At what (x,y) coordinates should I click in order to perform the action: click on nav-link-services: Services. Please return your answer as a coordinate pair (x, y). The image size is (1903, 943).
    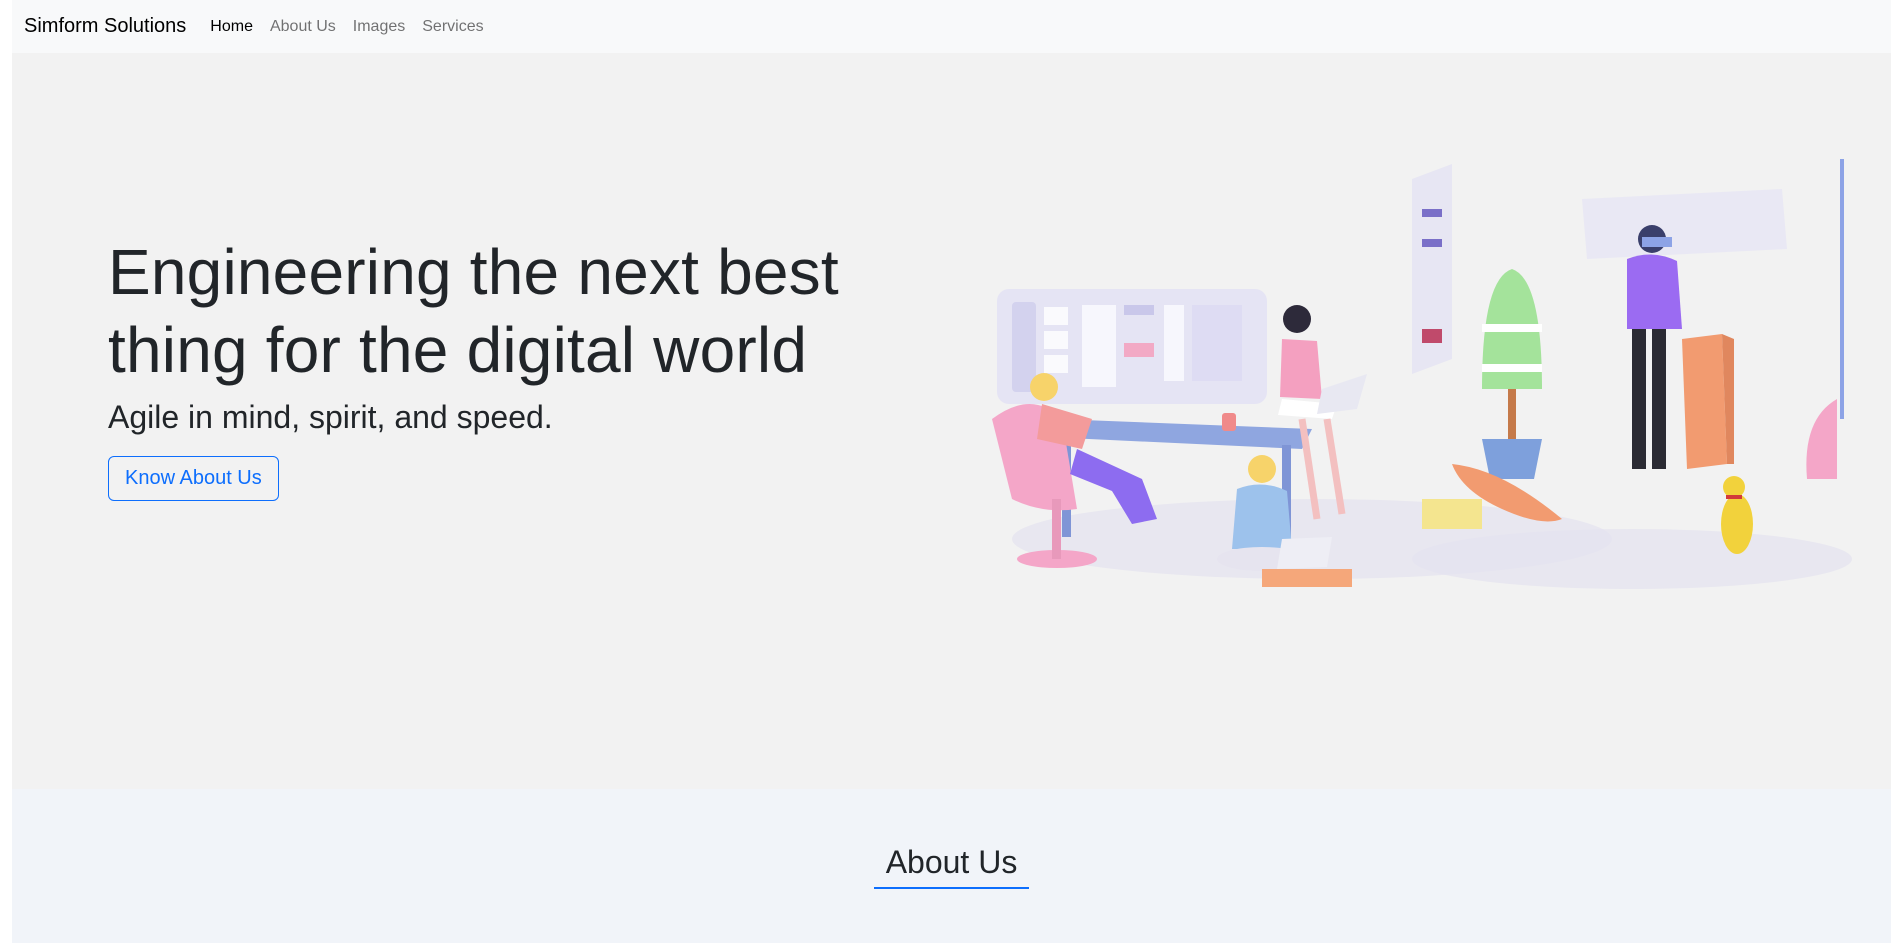
    Looking at the image, I should click on (452, 26).